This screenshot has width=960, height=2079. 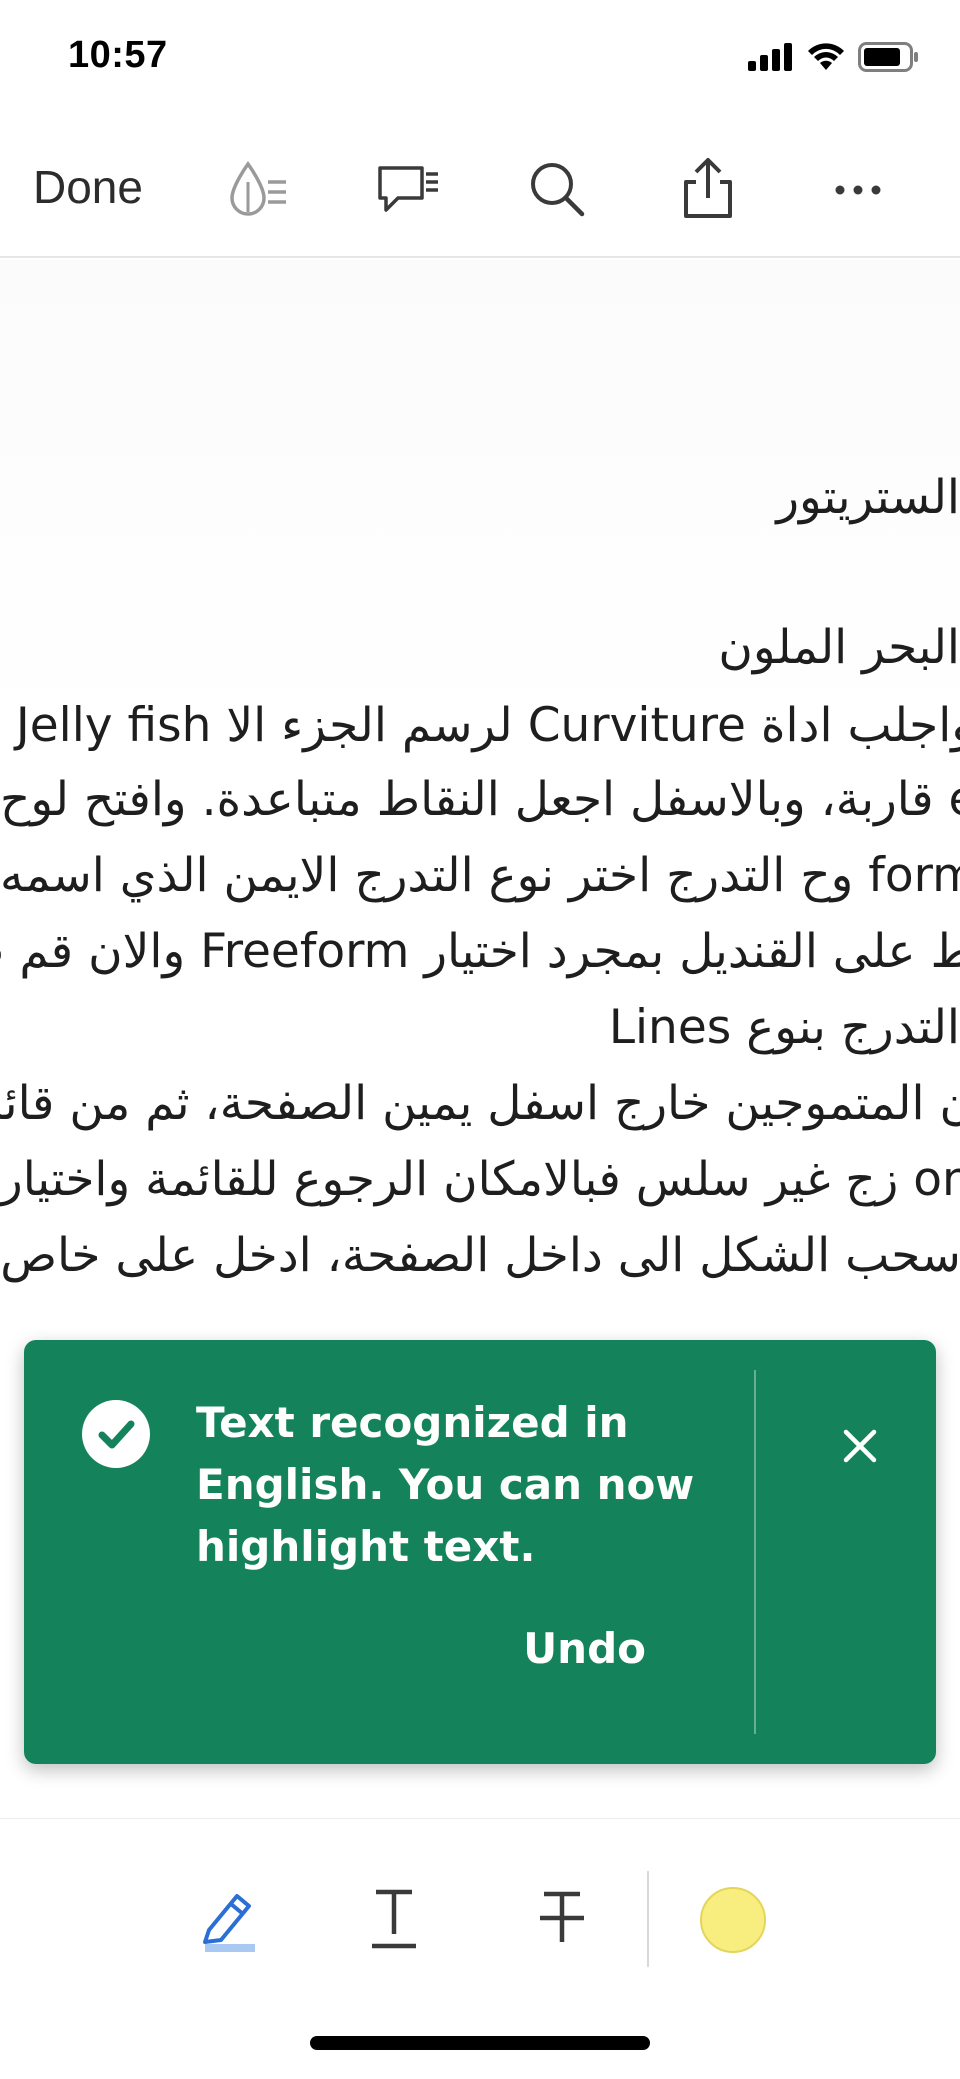 I want to click on battery-icon, so click(x=888, y=57).